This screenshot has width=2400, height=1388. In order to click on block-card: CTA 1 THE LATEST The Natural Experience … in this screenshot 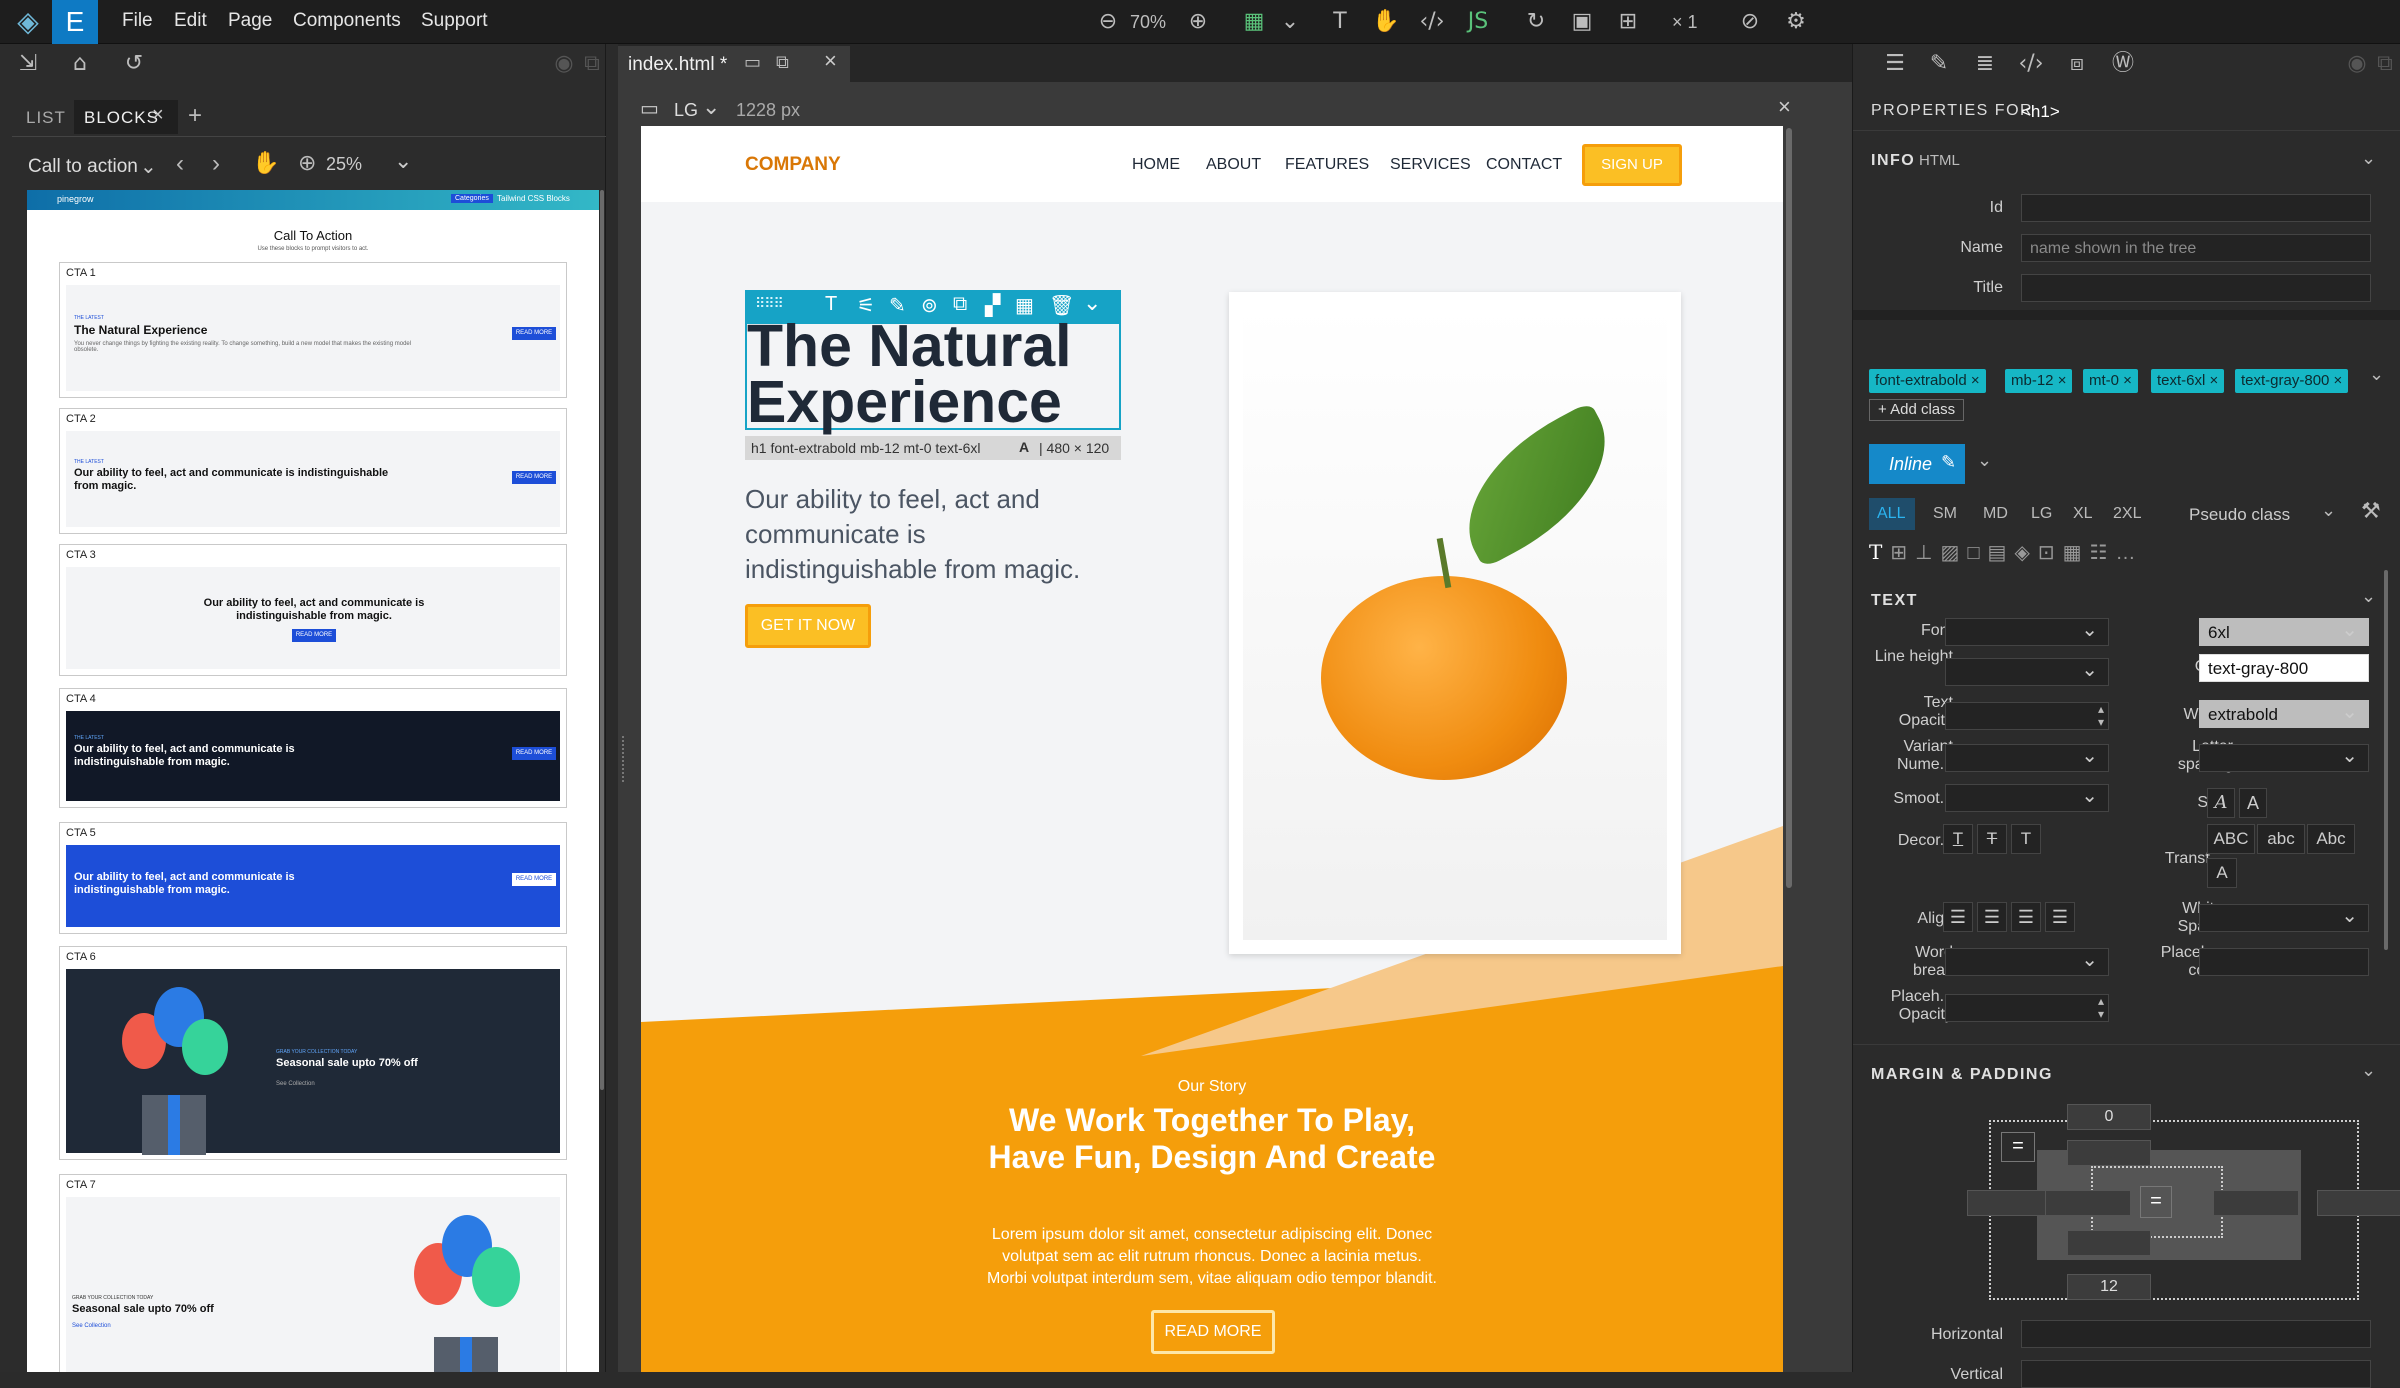, I will do `click(313, 330)`.